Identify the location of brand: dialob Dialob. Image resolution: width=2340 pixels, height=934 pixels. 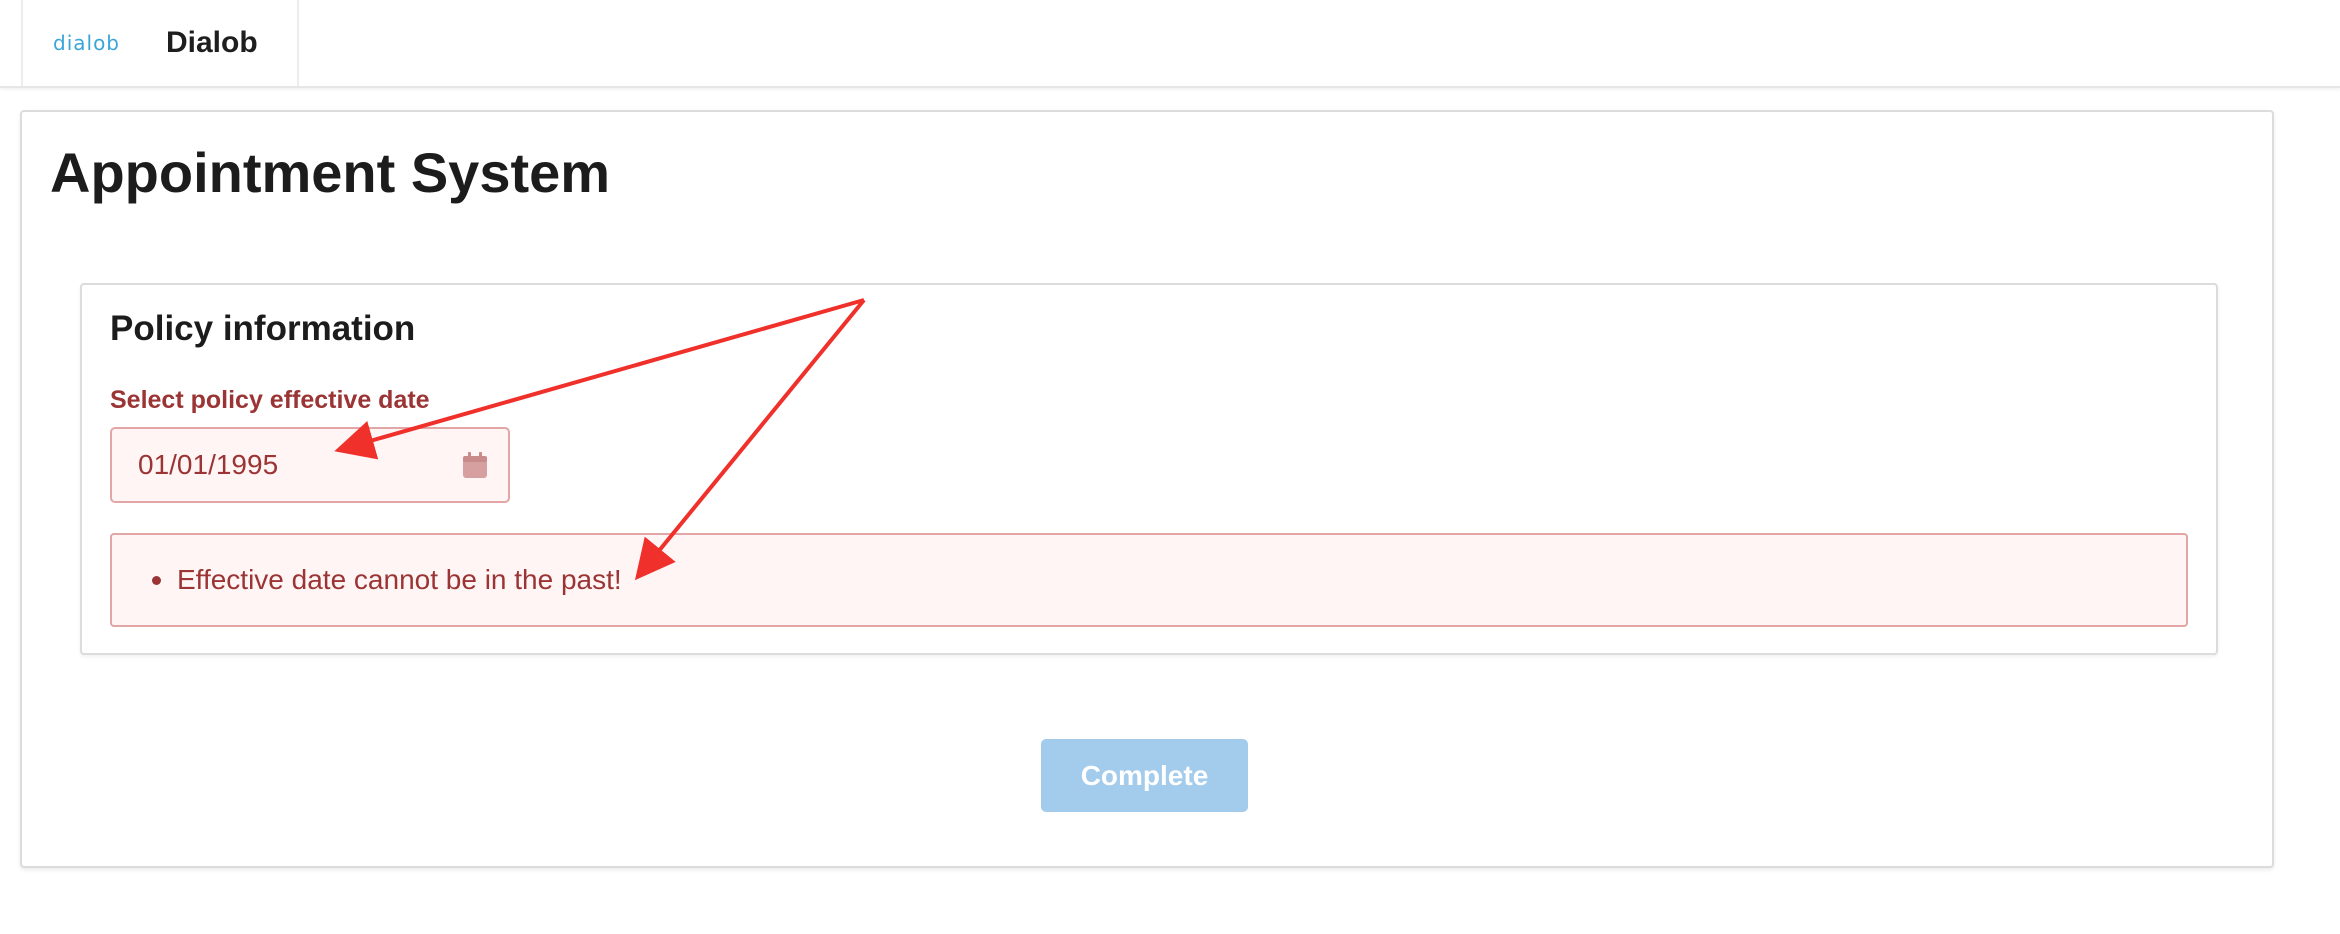
(160, 43).